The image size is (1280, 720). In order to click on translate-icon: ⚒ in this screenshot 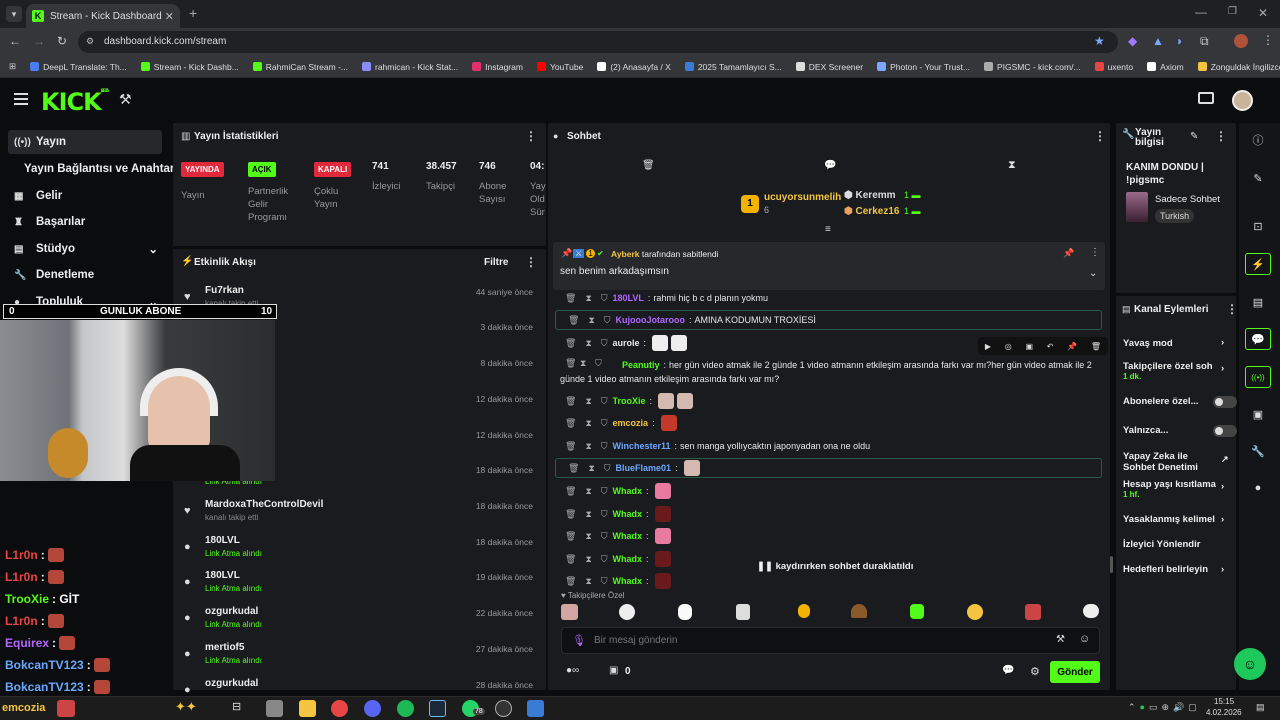, I will do `click(1060, 639)`.